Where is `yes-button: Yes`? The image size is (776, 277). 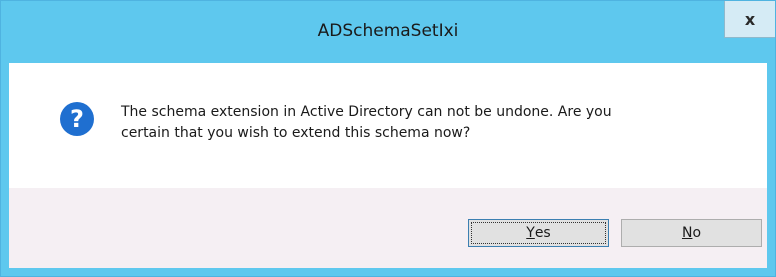
yes-button: Yes is located at coordinates (538, 233).